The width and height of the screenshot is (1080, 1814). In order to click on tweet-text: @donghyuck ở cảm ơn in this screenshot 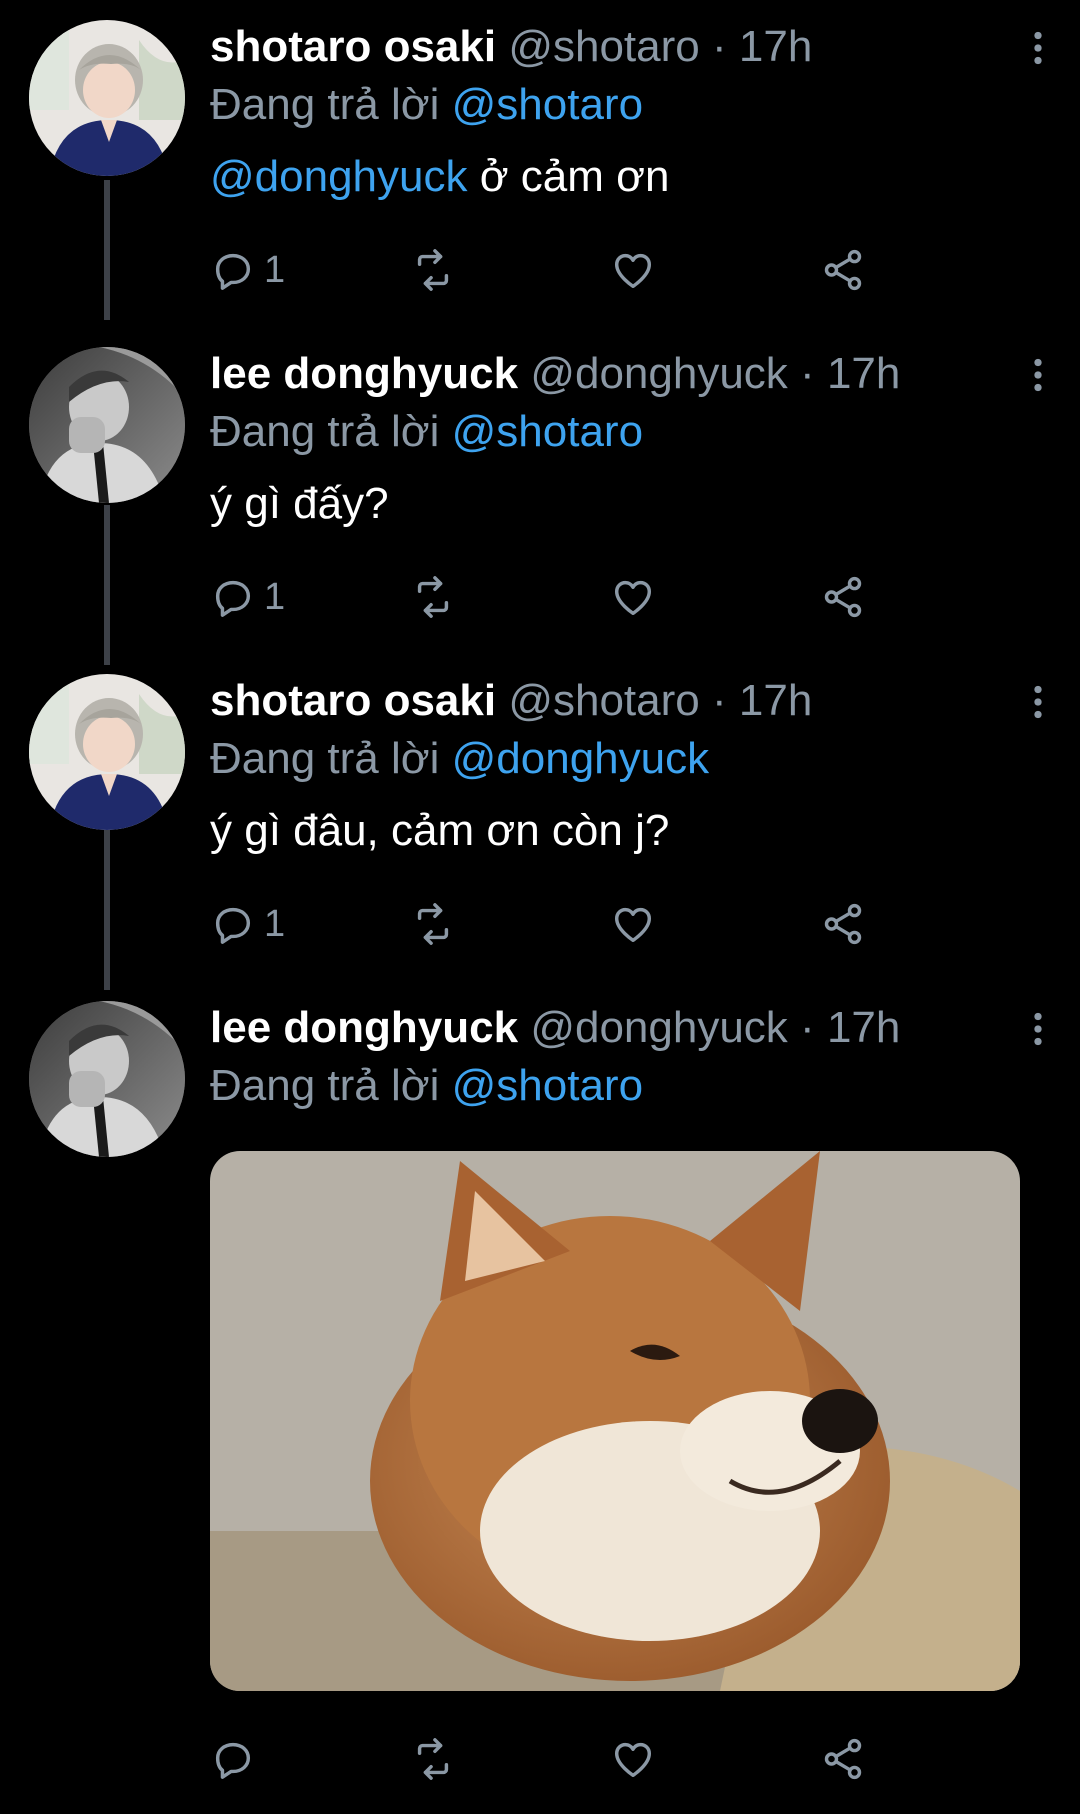, I will do `click(625, 177)`.